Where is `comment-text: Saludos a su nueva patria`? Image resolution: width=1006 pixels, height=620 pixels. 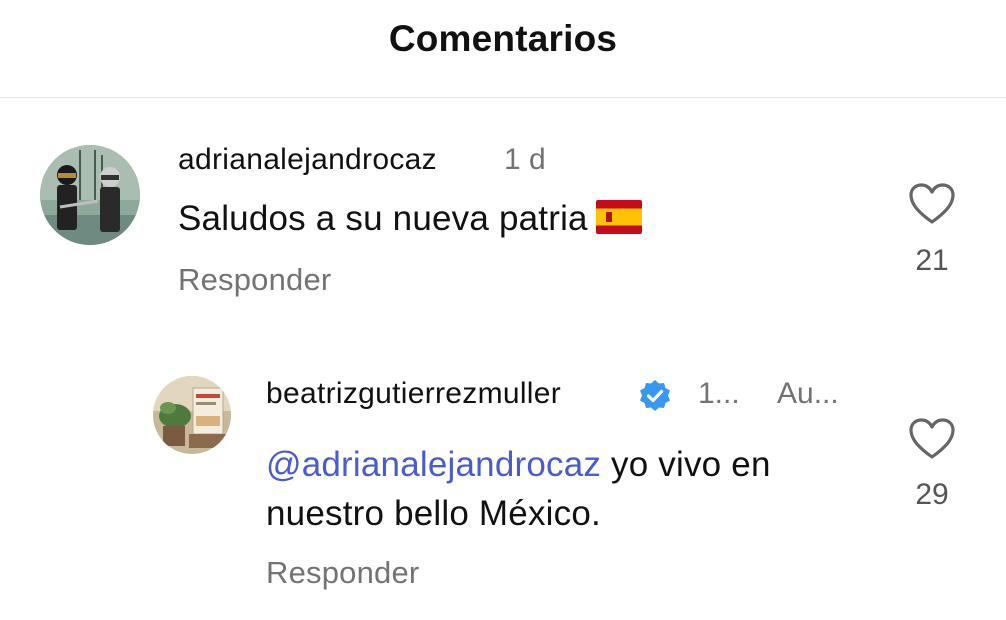 comment-text: Saludos a su nueva patria is located at coordinates (410, 218).